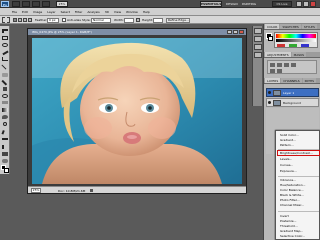 This screenshot has width=320, height=240. What do you see at coordinates (5, 140) in the screenshot?
I see `type-tool` at bounding box center [5, 140].